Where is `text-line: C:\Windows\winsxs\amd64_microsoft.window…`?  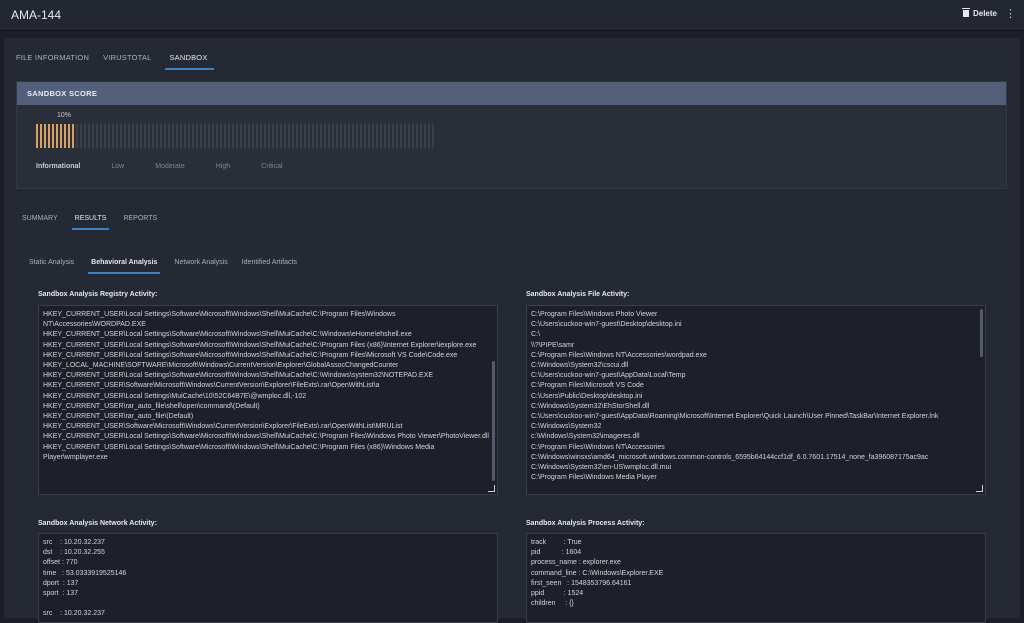 text-line: C:\Windows\winsxs\amd64_microsoft.window… is located at coordinates (730, 457).